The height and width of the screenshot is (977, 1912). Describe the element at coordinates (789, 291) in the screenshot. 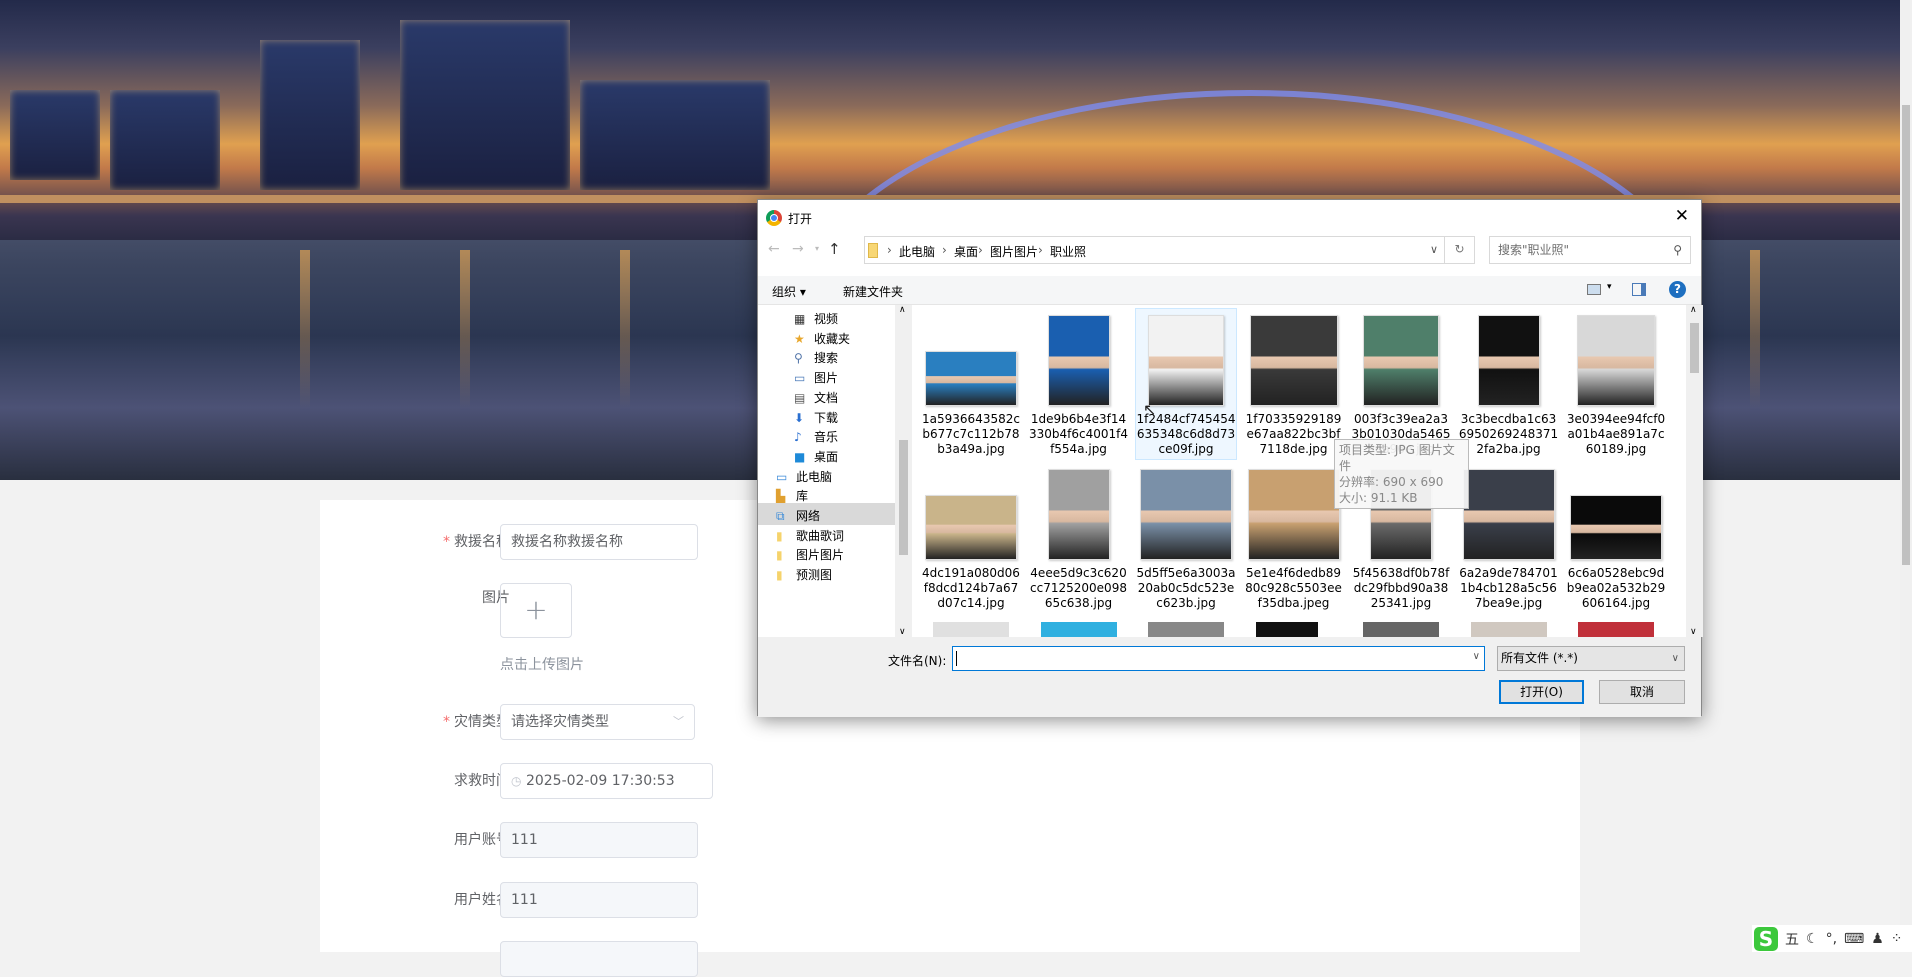

I see `organize-button: 组织 ▾` at that location.